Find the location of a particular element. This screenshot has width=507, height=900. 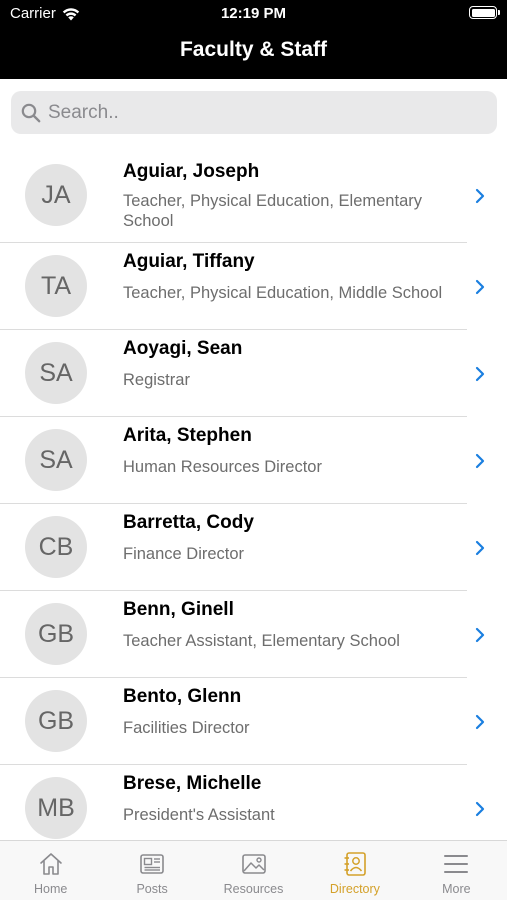

tab-label: More is located at coordinates (456, 889).